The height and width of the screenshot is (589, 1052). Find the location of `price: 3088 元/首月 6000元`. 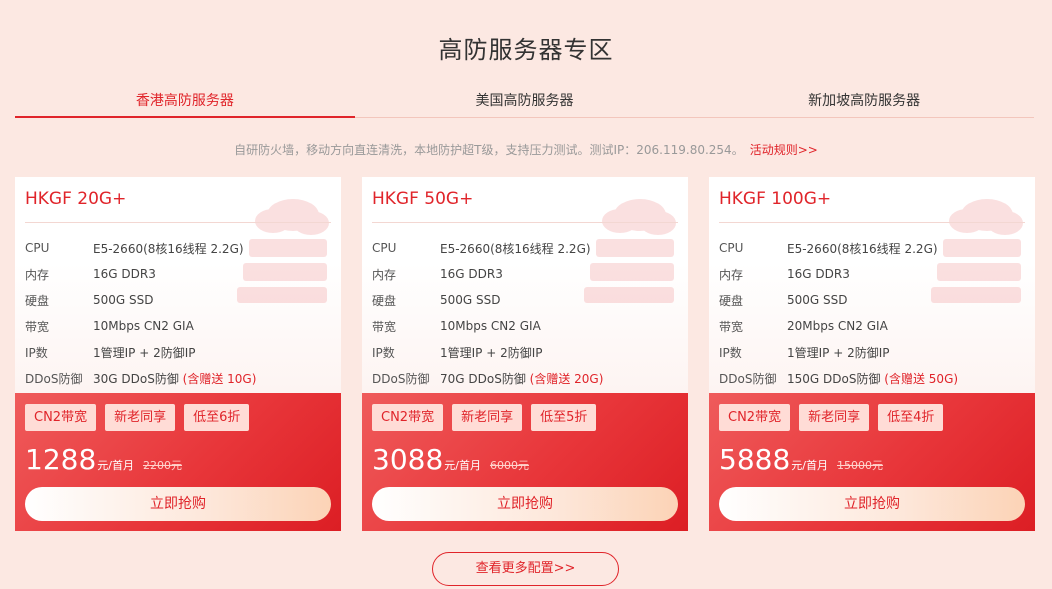

price: 3088 元/首月 6000元 is located at coordinates (450, 459).